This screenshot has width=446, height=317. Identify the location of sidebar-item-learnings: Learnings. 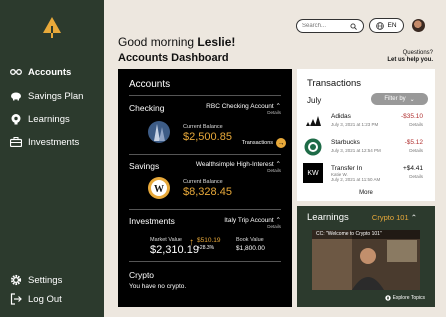
(40, 119).